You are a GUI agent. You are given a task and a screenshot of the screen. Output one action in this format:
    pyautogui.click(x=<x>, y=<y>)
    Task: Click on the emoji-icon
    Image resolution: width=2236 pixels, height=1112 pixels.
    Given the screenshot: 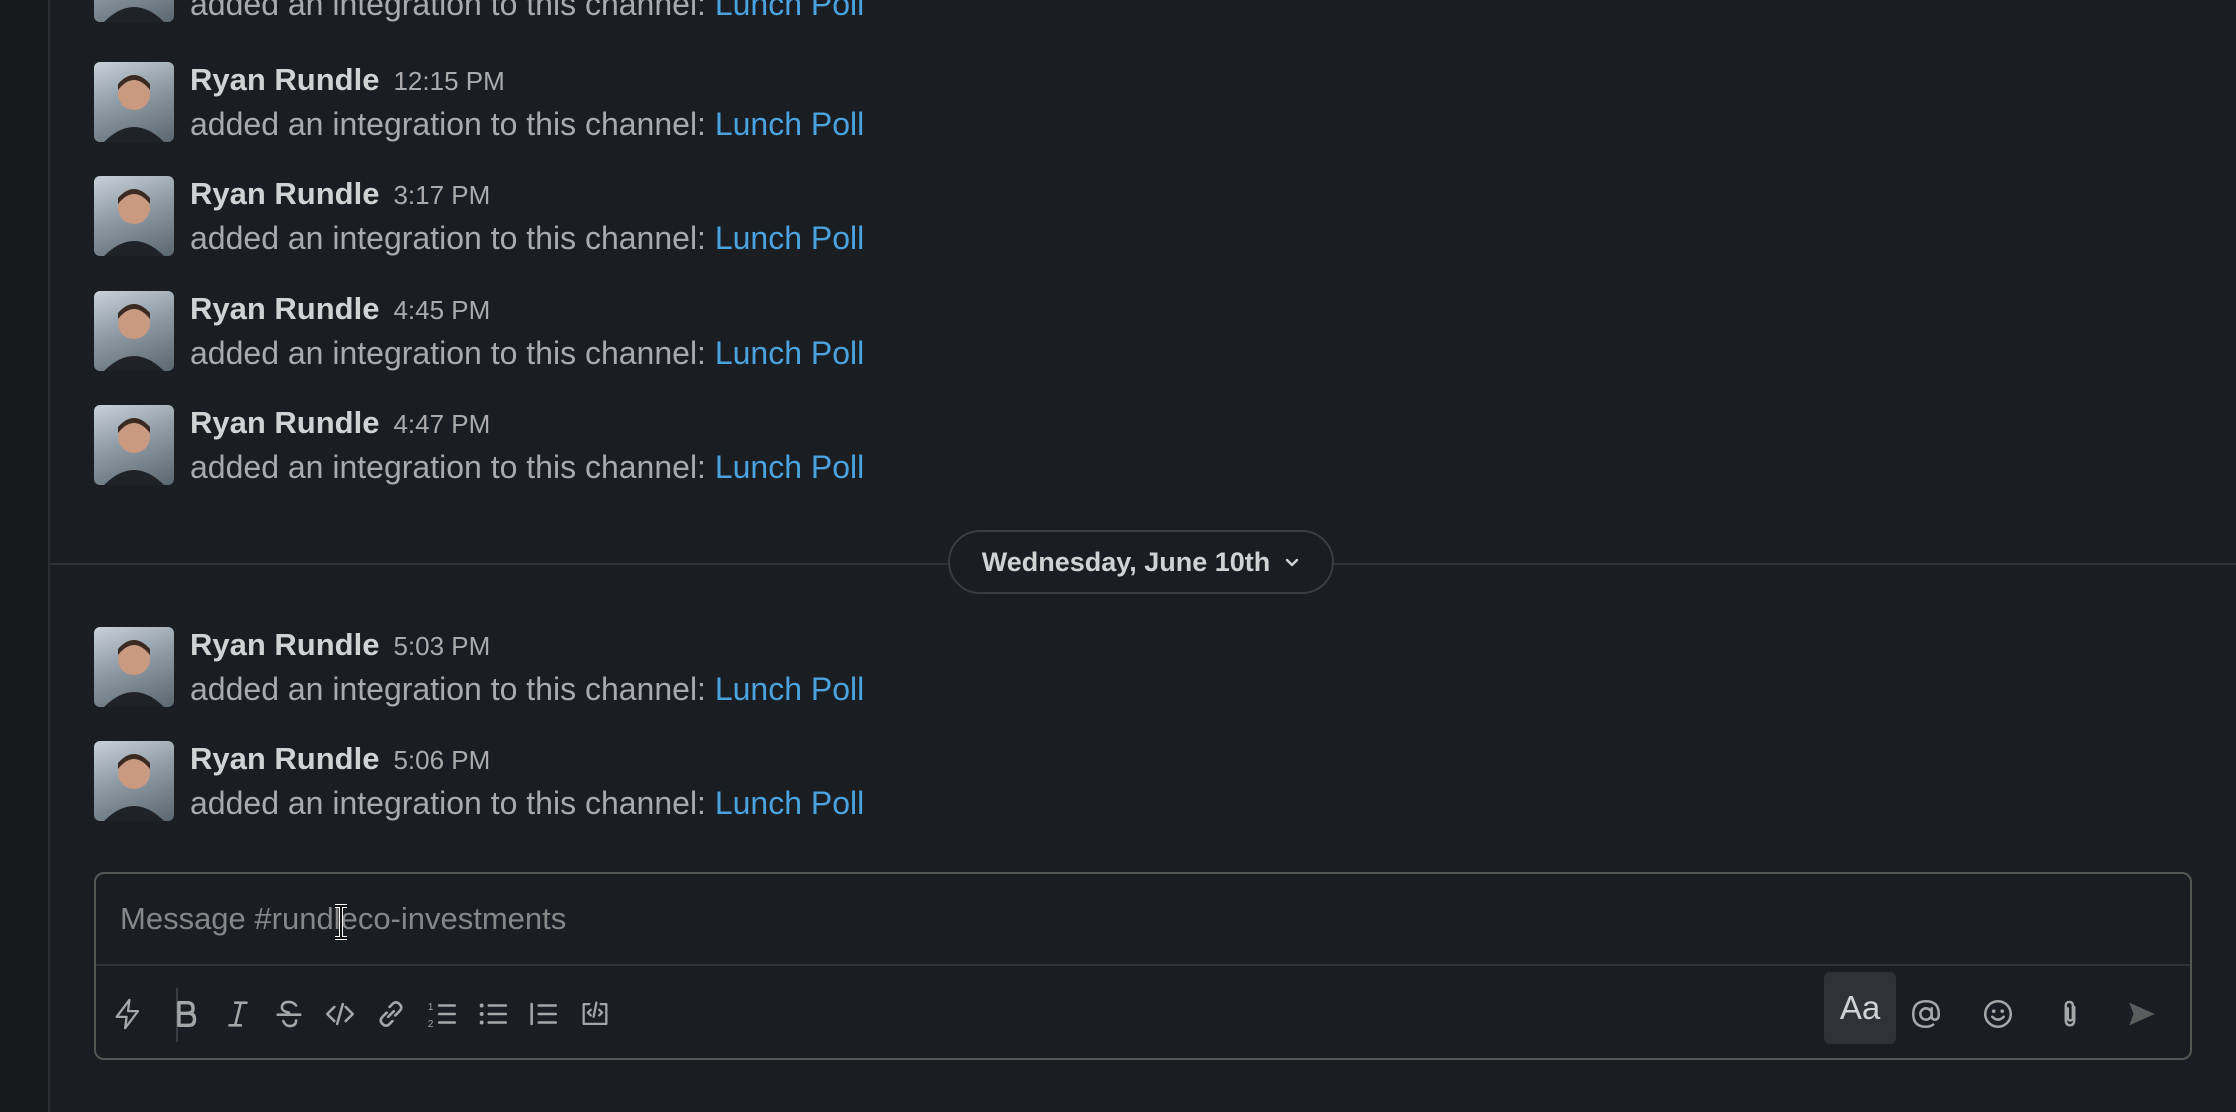 What is the action you would take?
    pyautogui.click(x=1998, y=1014)
    